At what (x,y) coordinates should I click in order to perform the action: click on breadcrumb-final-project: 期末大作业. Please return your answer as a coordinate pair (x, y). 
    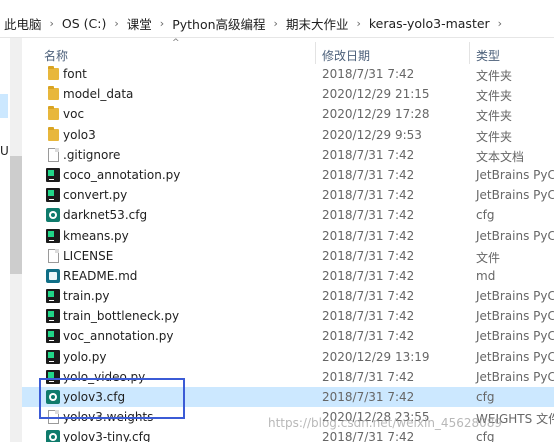
    Looking at the image, I should click on (317, 23).